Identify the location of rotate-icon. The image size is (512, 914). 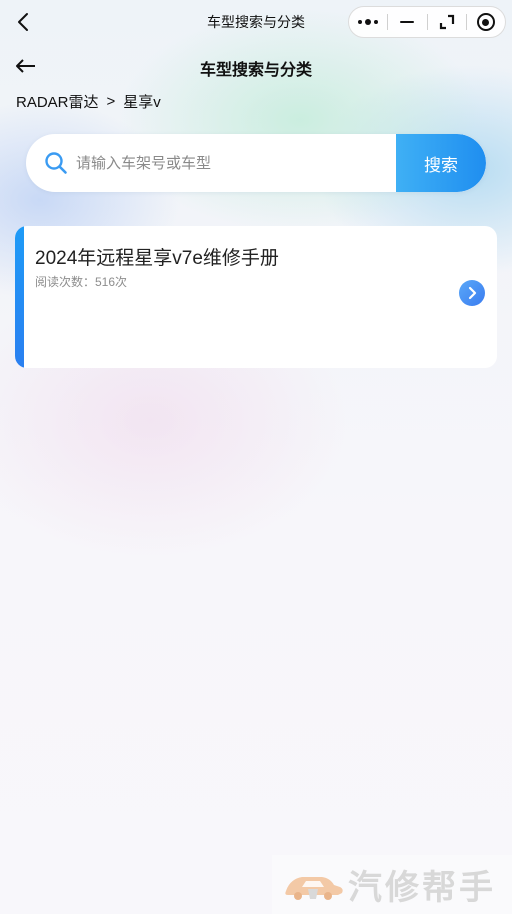
(447, 22).